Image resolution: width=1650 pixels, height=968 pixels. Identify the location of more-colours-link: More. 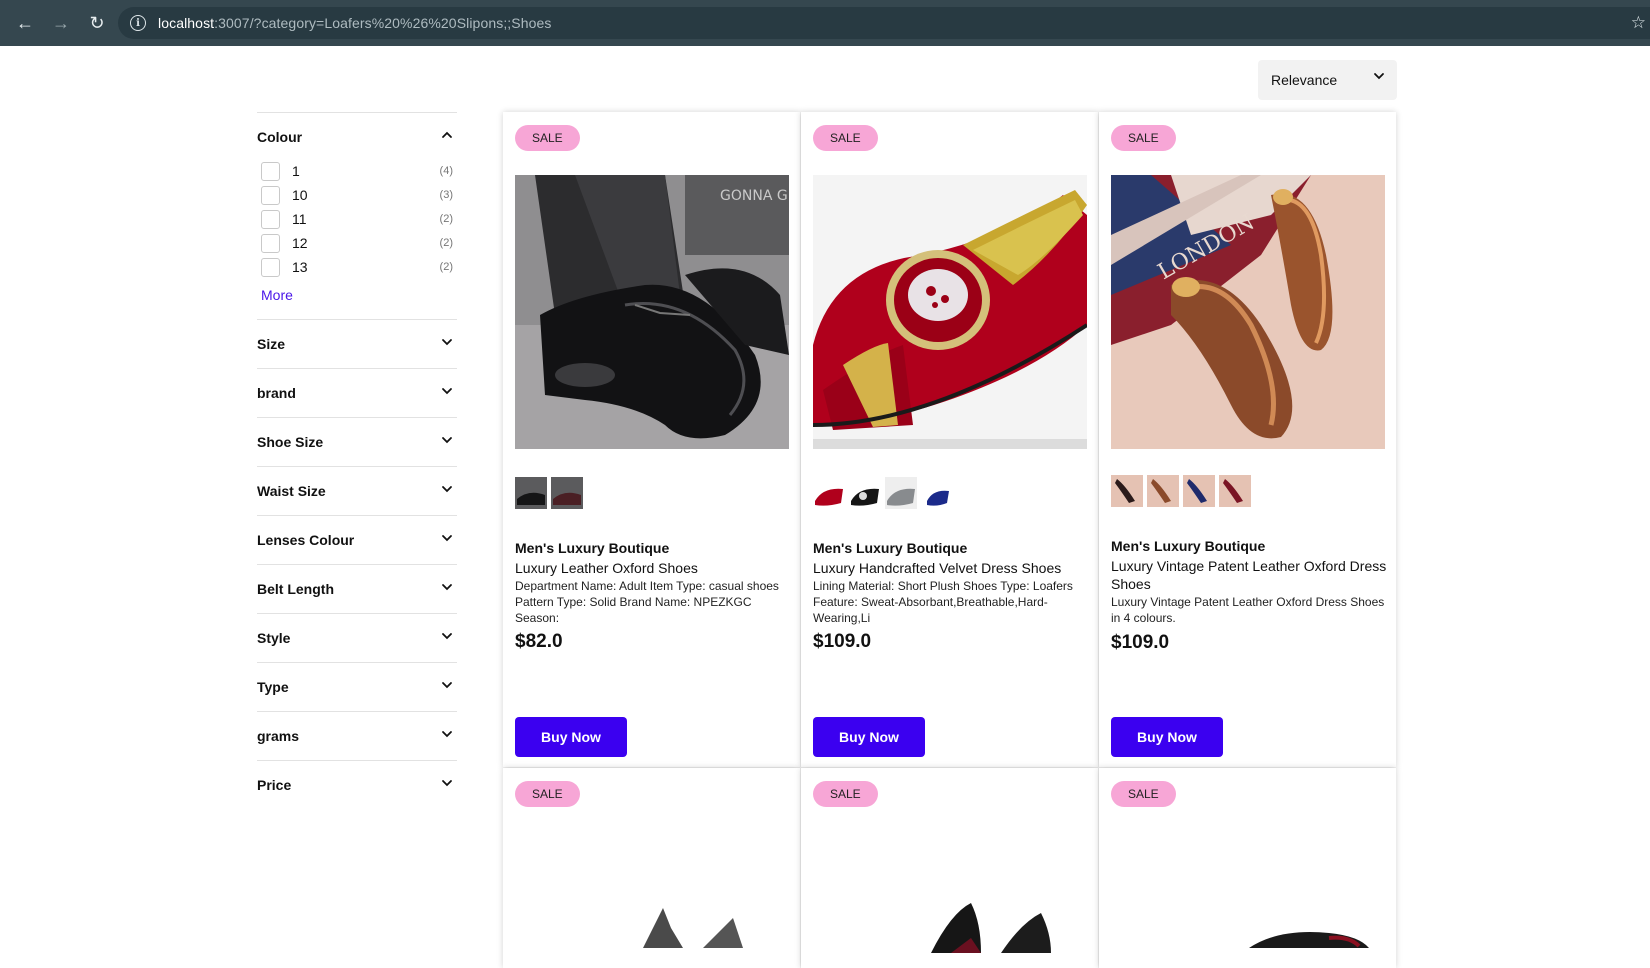
(277, 295).